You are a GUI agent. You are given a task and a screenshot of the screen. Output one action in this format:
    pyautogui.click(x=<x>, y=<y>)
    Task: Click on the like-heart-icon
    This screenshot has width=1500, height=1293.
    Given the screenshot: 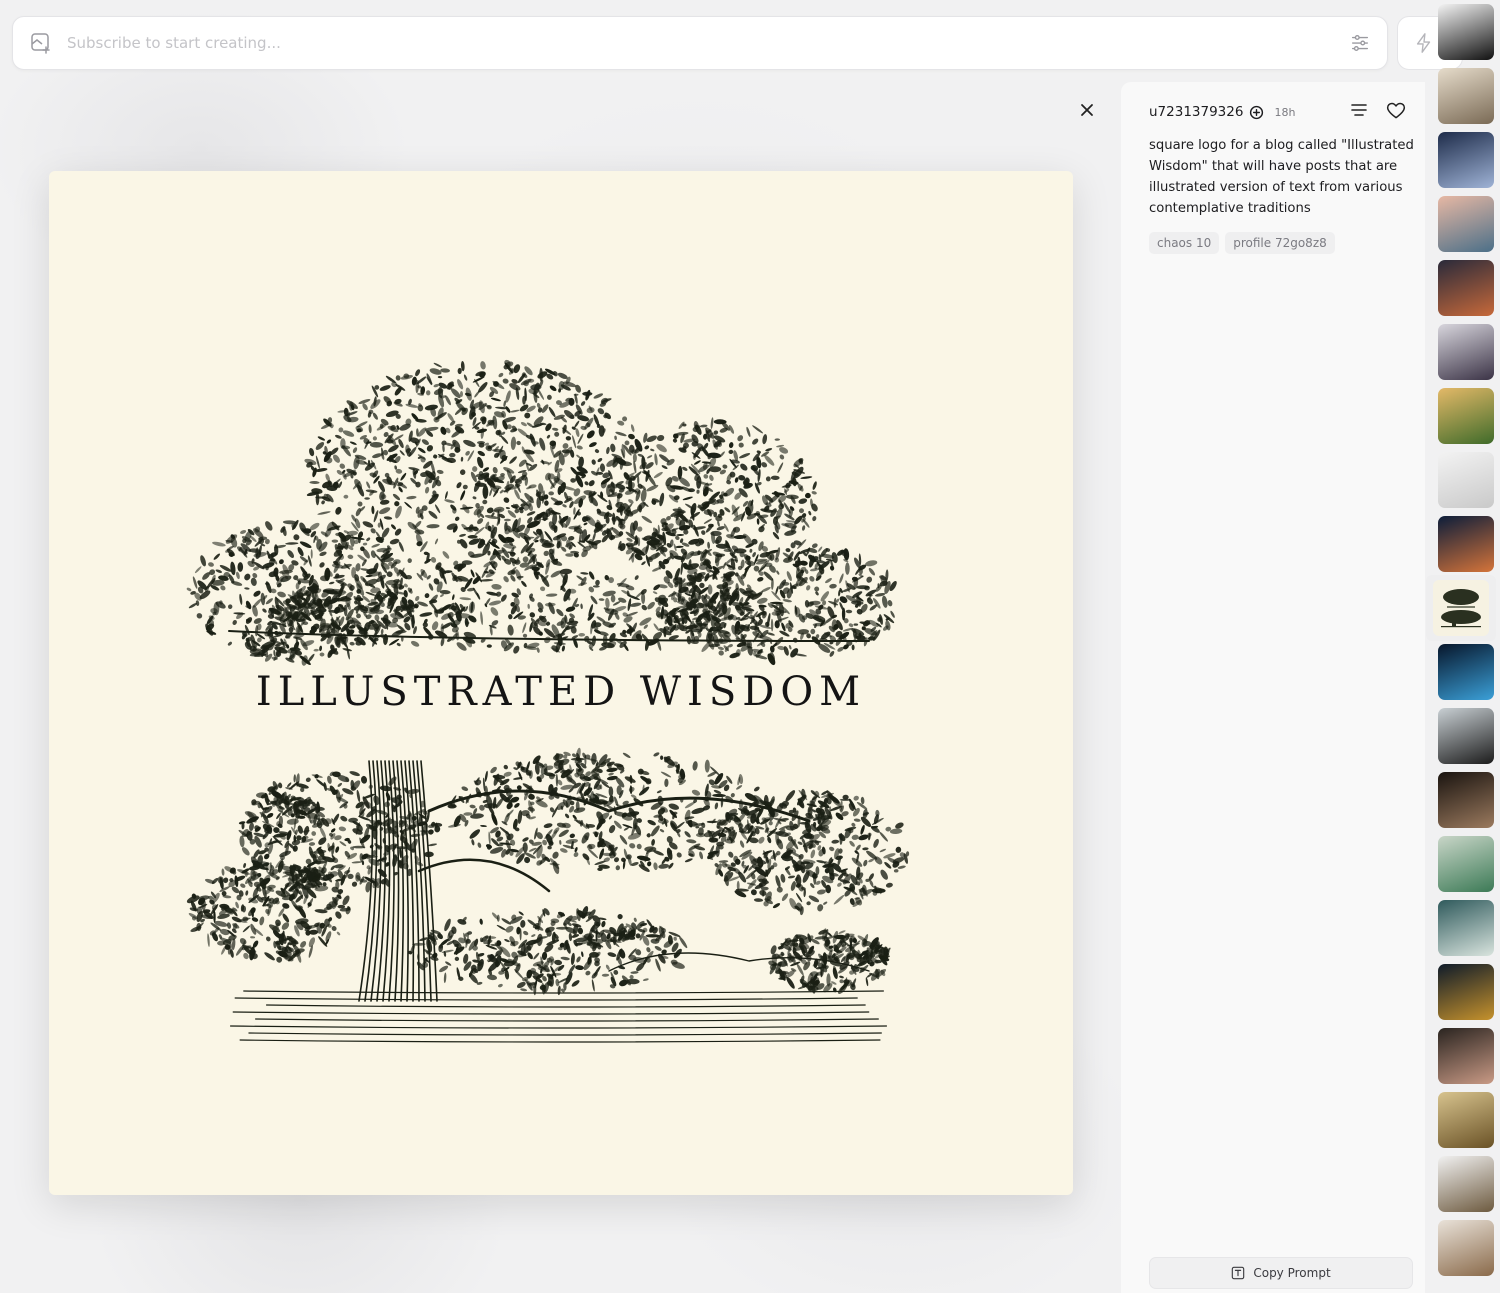 What is the action you would take?
    pyautogui.click(x=1396, y=111)
    